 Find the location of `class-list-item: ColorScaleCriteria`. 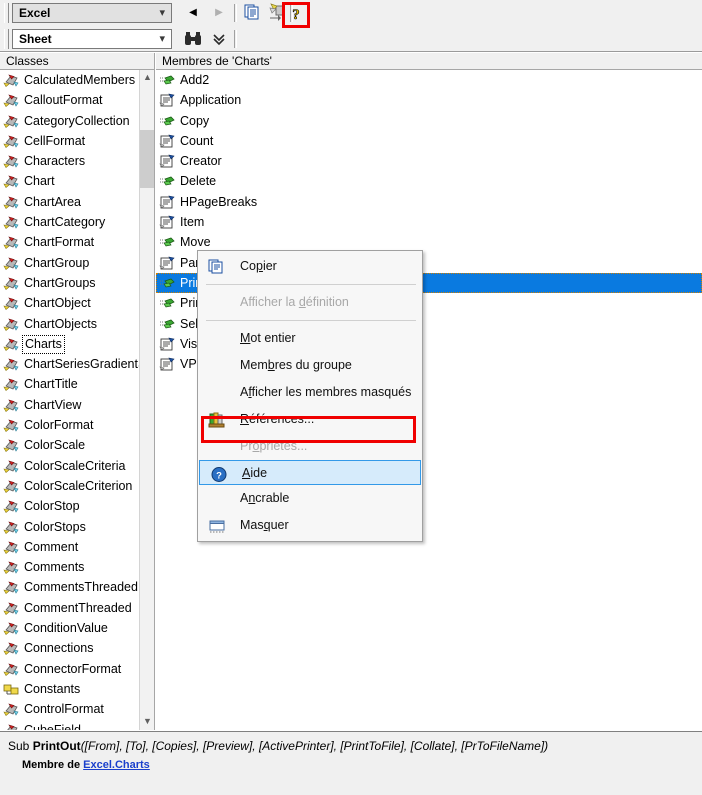

class-list-item: ColorScaleCriteria is located at coordinates (77, 466).